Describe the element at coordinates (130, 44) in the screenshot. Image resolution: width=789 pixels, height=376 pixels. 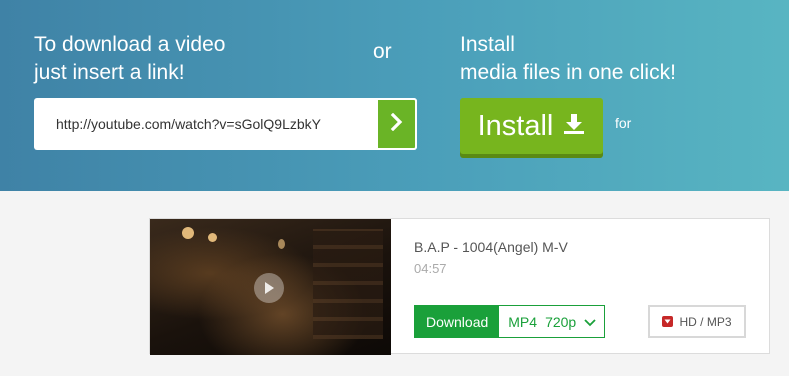
I see `hero-left-line1: To download a video` at that location.